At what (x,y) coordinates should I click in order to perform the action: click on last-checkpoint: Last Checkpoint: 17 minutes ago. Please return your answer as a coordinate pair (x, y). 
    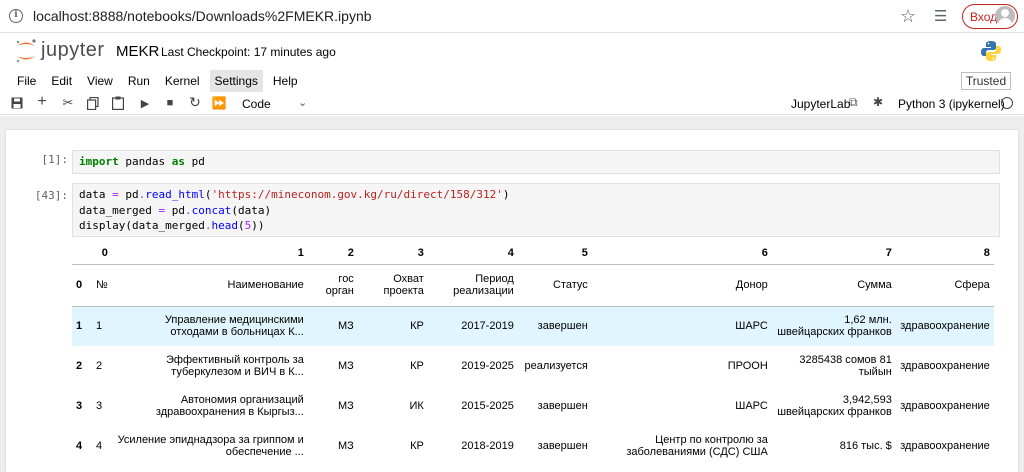
    Looking at the image, I should click on (248, 52).